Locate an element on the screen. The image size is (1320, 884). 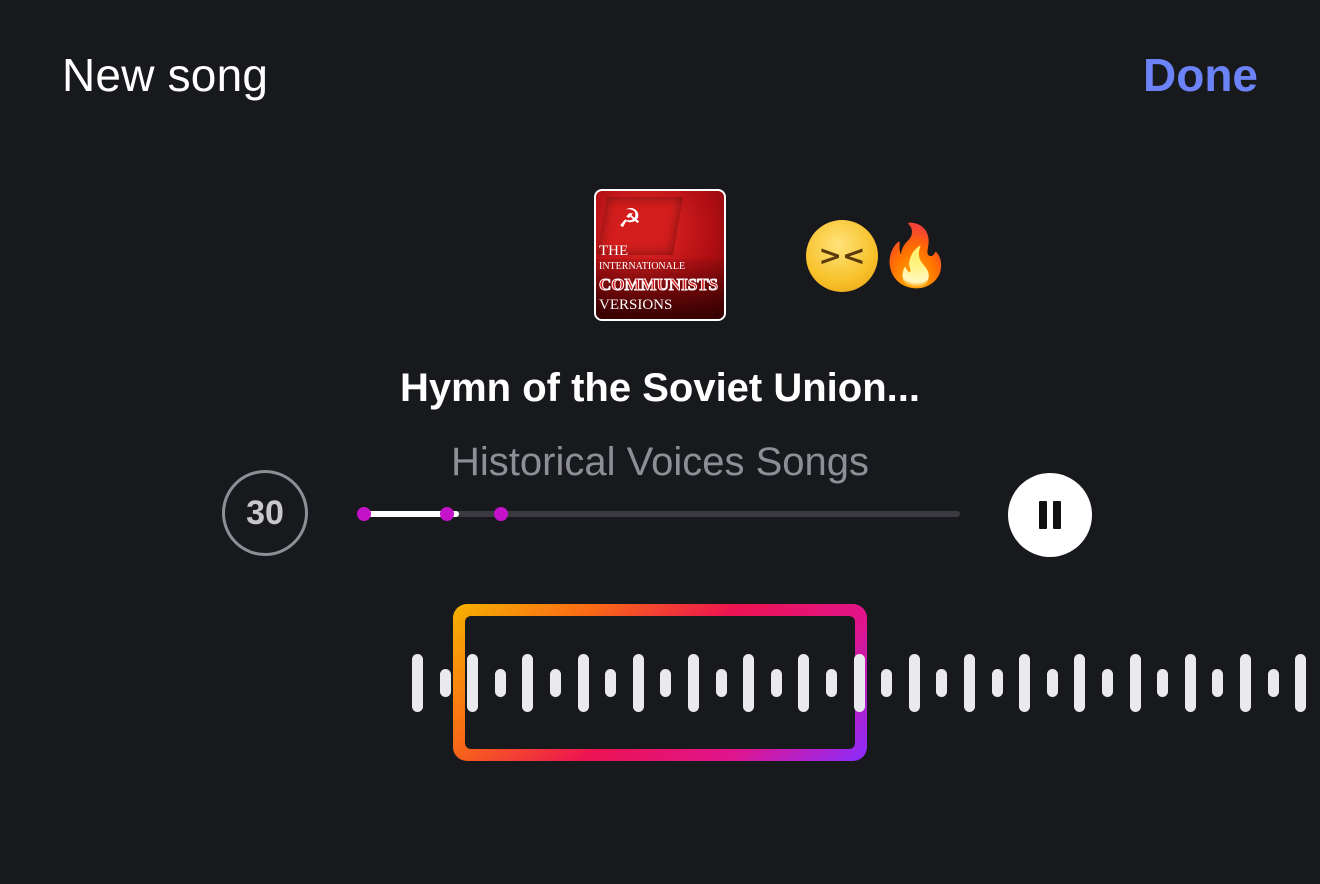
album-cover: ☭ THE INTERNATIONALE COMMUNISTS VERSIONS is located at coordinates (660, 255).